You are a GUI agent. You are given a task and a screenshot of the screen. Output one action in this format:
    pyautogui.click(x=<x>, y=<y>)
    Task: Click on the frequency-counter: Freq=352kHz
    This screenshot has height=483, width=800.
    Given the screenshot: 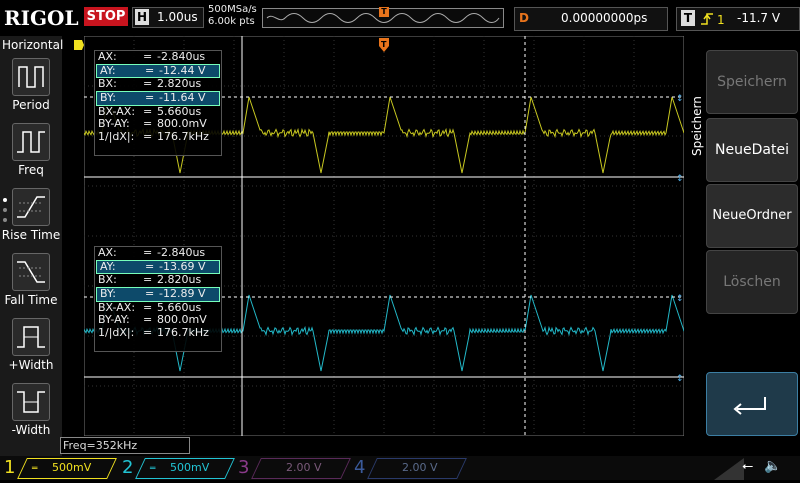 What is the action you would take?
    pyautogui.click(x=125, y=445)
    